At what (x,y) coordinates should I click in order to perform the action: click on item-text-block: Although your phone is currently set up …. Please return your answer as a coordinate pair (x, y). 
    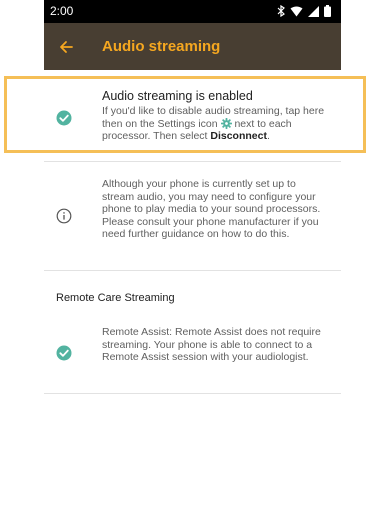
    Looking at the image, I should click on (211, 209).